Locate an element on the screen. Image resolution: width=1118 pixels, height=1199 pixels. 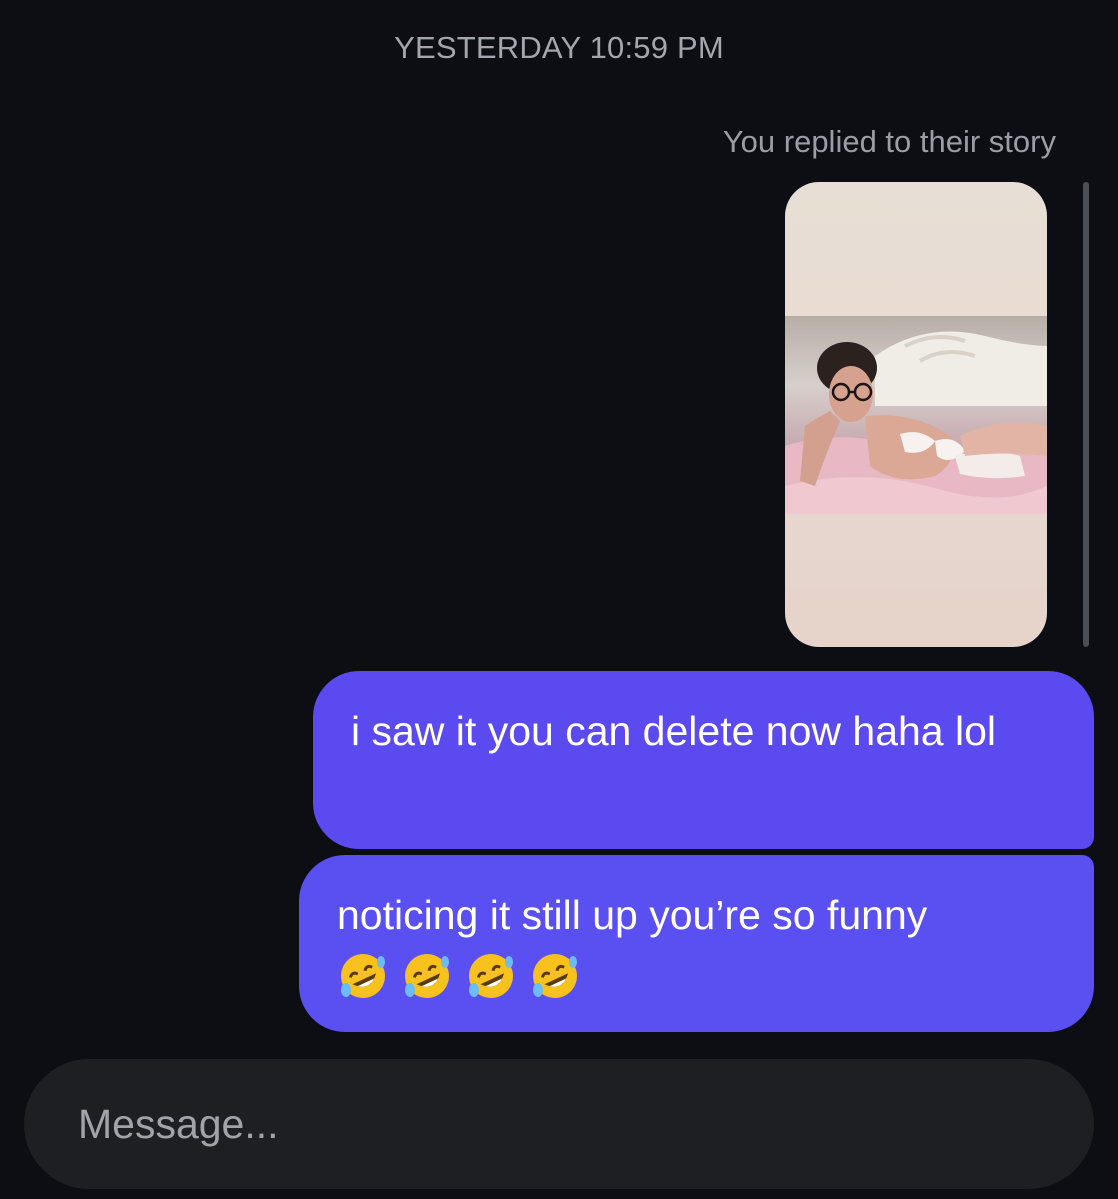
message-text: noticing it still up you’re so funny is located at coordinates (632, 915).